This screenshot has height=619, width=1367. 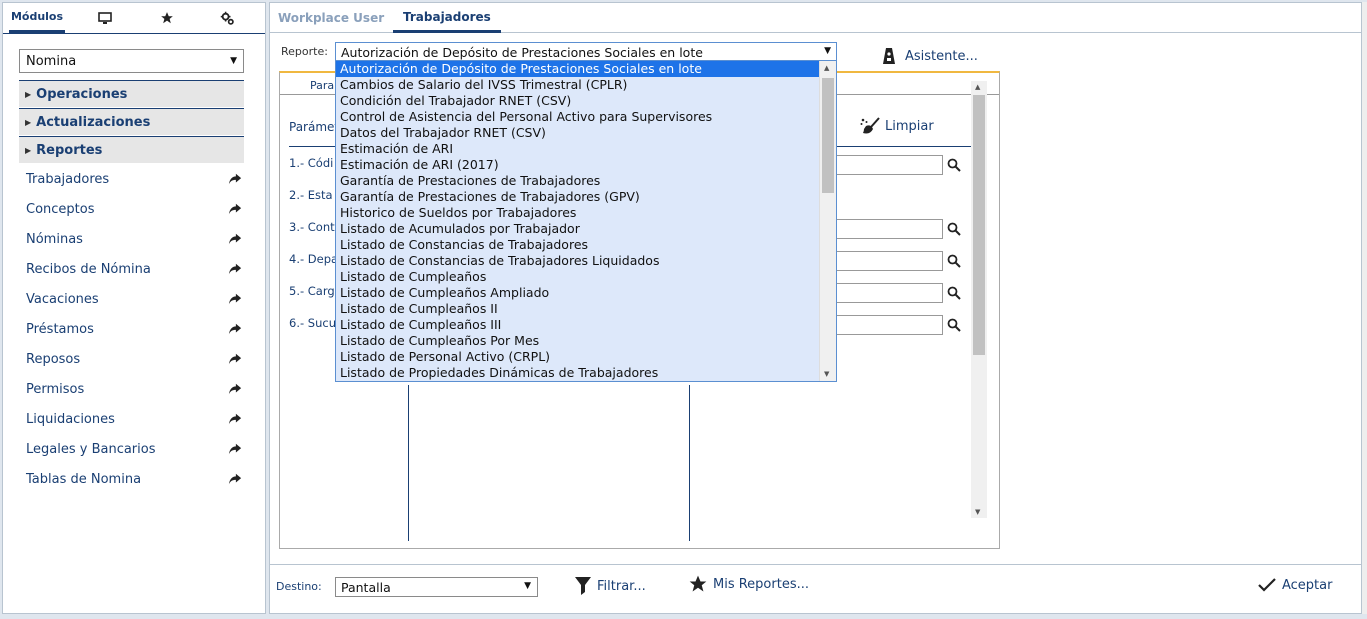 I want to click on tab-trabajadores: Trabajadores, so click(x=447, y=18).